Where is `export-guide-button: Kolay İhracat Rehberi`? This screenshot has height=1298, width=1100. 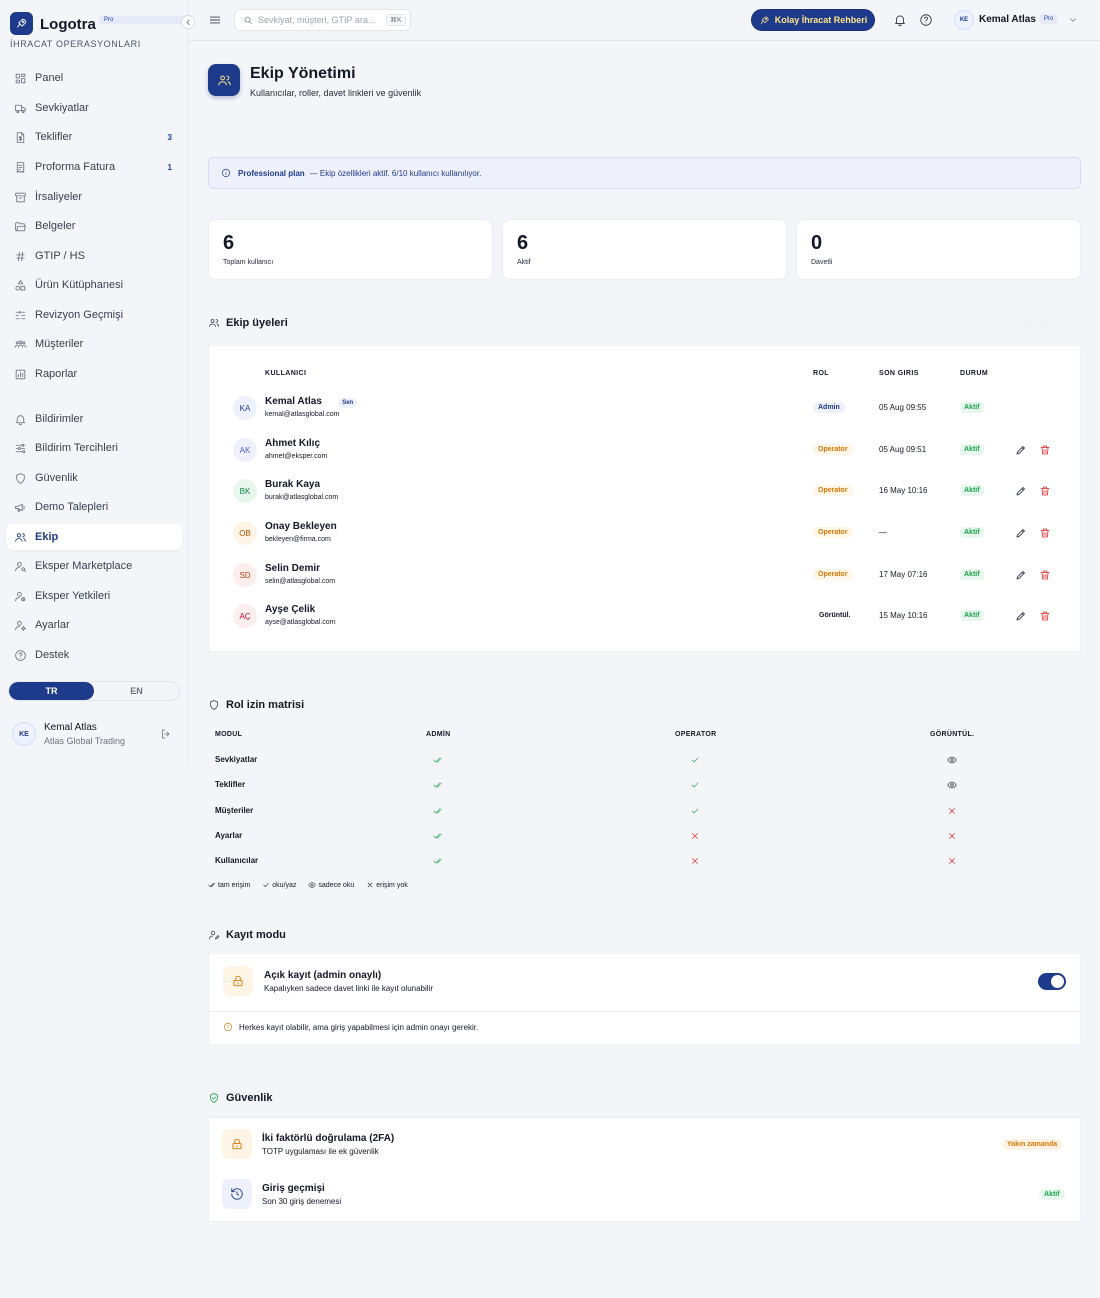 export-guide-button: Kolay İhracat Rehberi is located at coordinates (813, 20).